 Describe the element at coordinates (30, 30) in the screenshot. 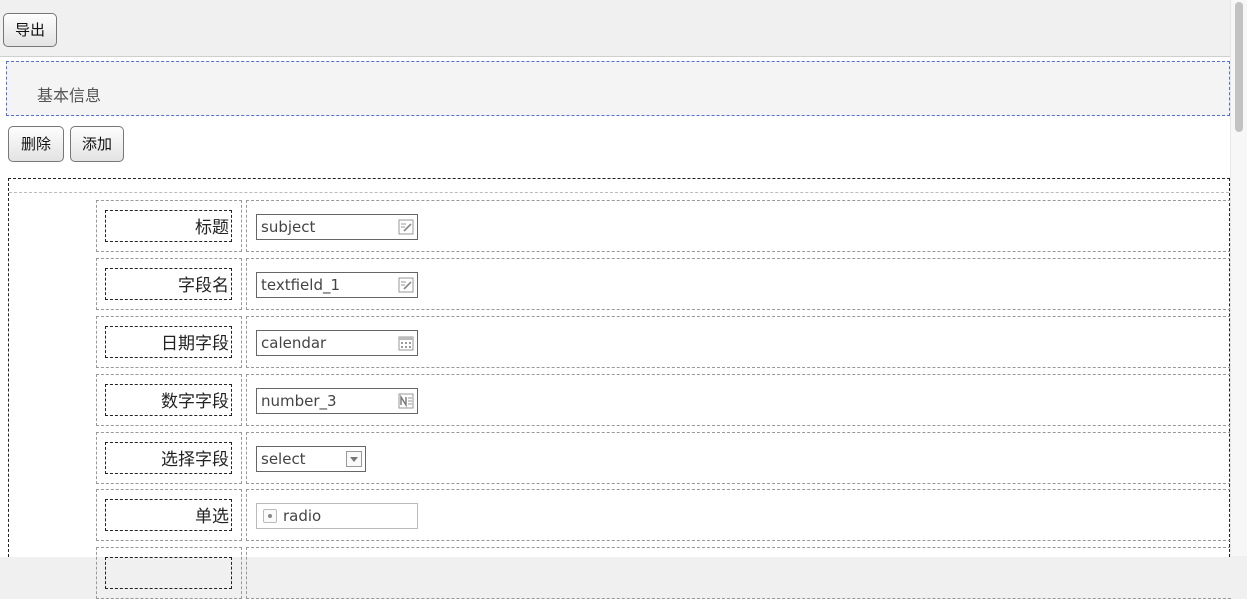

I see `export-button: 导出` at that location.